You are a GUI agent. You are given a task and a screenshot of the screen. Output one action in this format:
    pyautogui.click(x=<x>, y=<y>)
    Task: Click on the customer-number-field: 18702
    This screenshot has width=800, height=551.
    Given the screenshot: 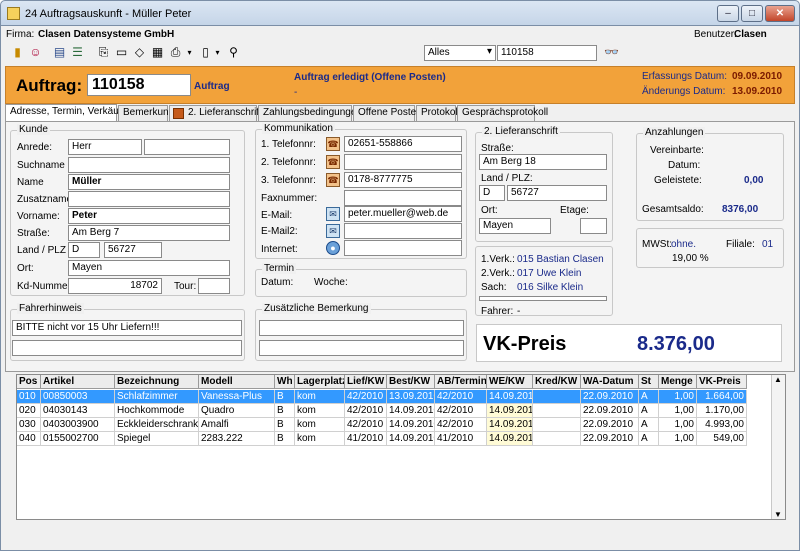 What is the action you would take?
    pyautogui.click(x=115, y=286)
    